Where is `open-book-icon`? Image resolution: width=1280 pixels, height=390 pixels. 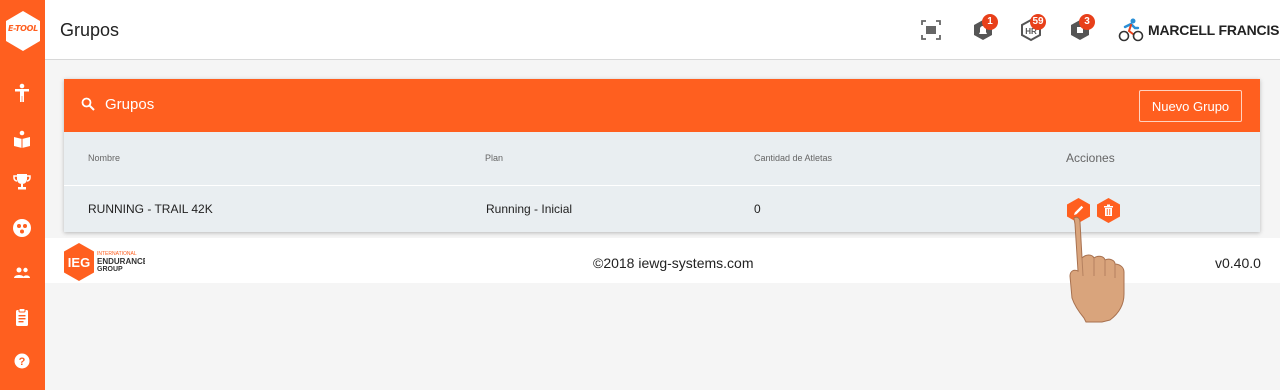
open-book-icon is located at coordinates (22, 139).